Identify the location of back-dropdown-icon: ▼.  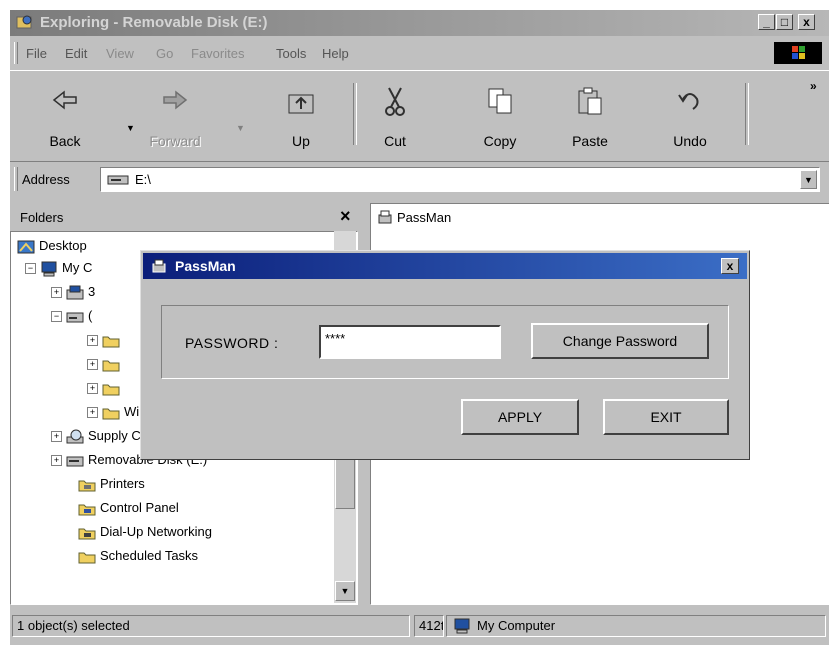
(130, 128).